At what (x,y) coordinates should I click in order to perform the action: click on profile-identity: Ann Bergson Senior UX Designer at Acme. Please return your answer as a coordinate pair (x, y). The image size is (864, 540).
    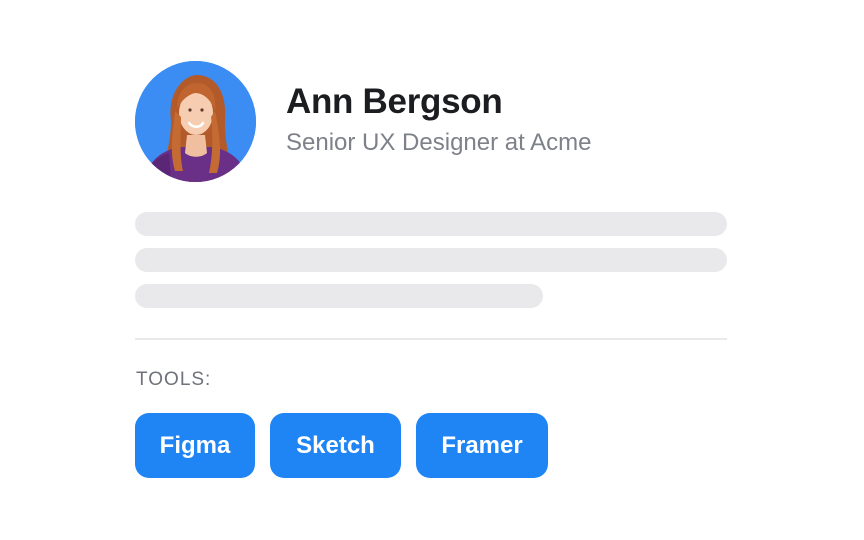
    Looking at the image, I should click on (438, 119).